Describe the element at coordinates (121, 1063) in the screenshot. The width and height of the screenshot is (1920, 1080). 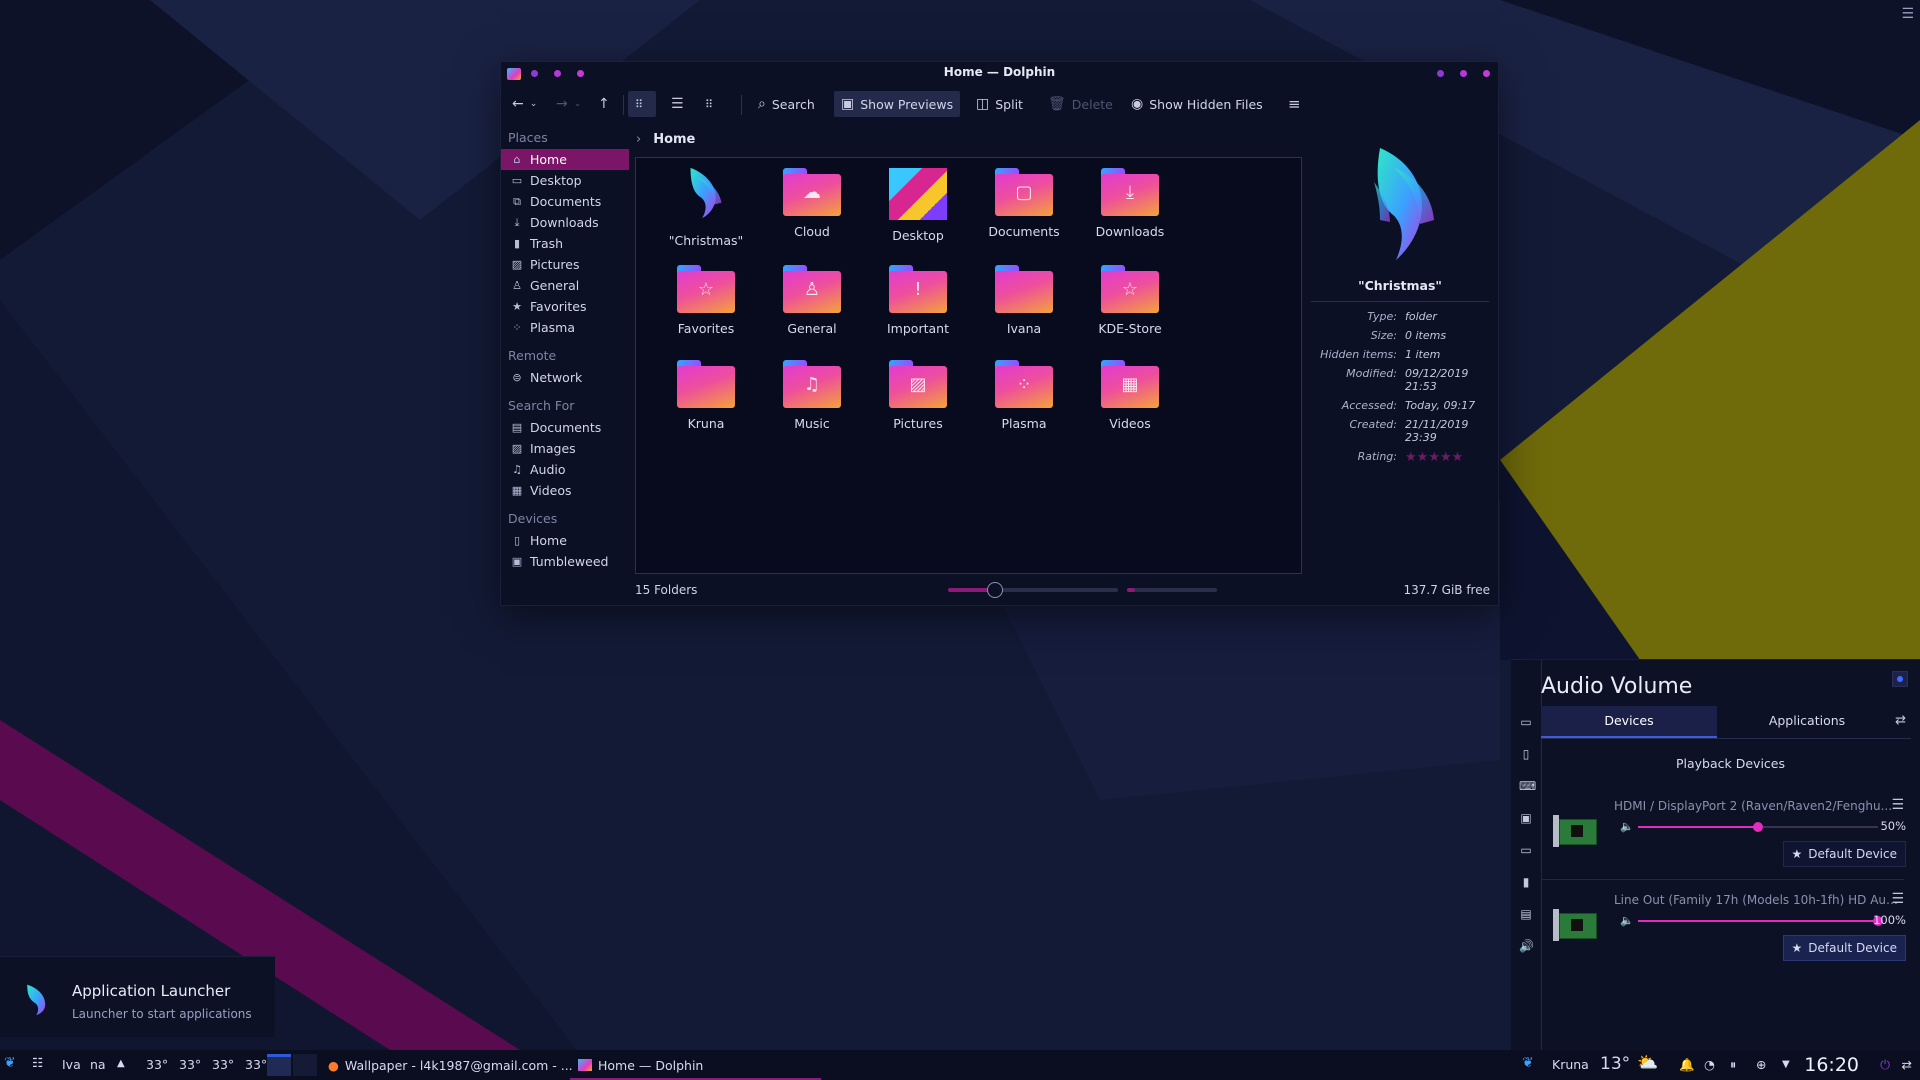
I see `chevron-up-icon: ▲` at that location.